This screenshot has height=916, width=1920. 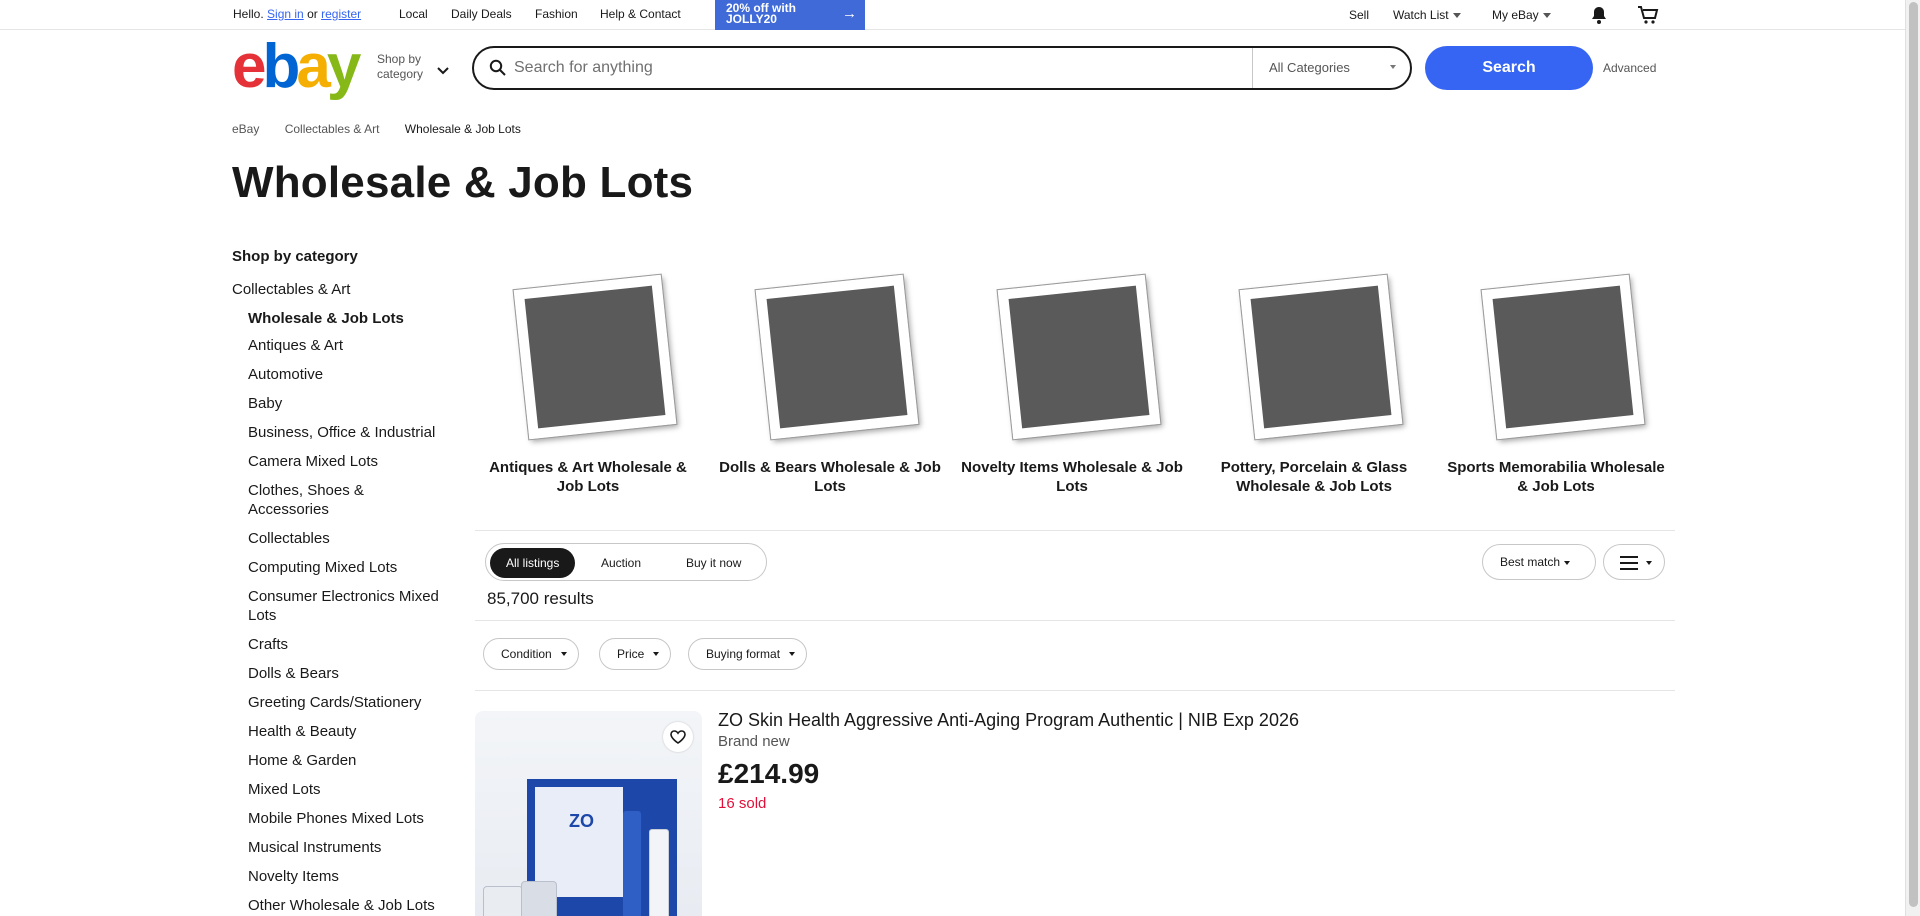 I want to click on search-icon, so click(x=498, y=68).